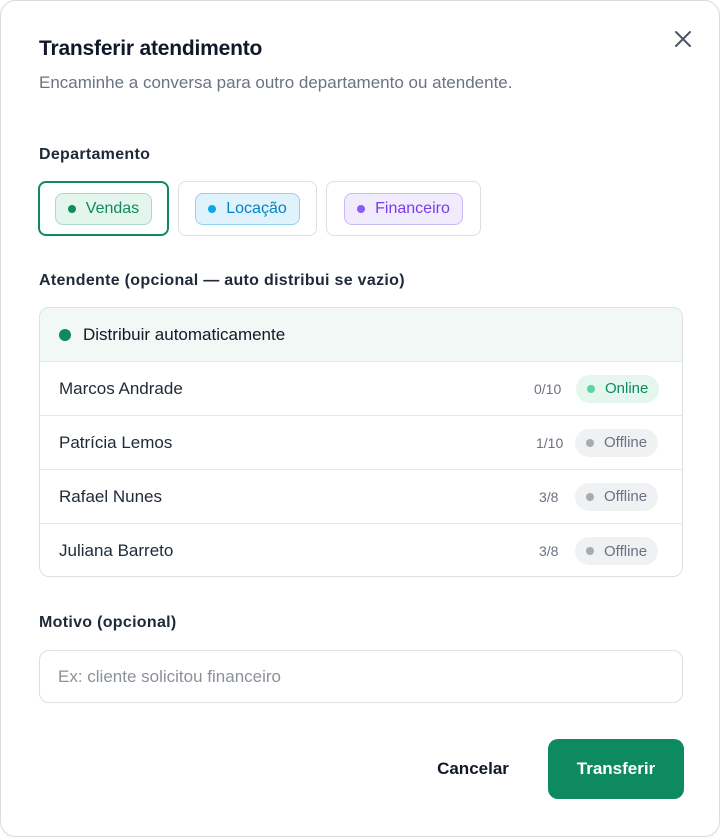 The width and height of the screenshot is (720, 837). I want to click on status-badge: Online, so click(618, 388).